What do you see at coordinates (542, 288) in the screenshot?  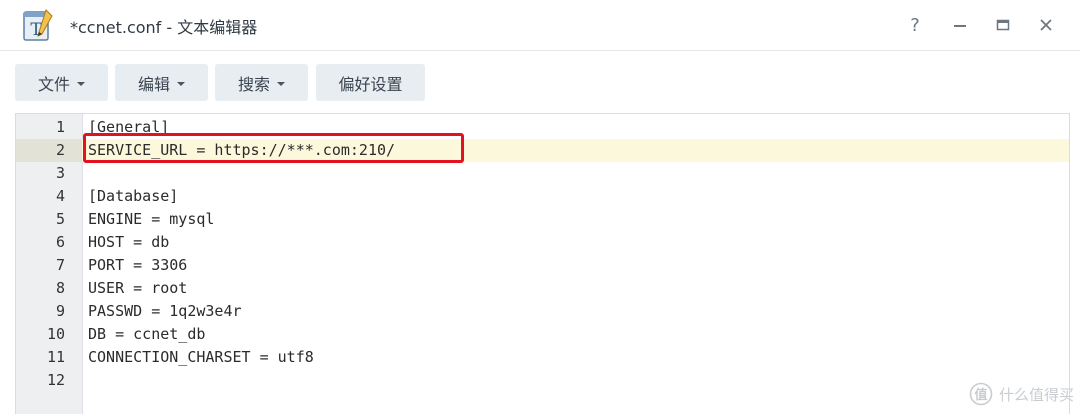 I see `editor-line: 8 USER = root` at bounding box center [542, 288].